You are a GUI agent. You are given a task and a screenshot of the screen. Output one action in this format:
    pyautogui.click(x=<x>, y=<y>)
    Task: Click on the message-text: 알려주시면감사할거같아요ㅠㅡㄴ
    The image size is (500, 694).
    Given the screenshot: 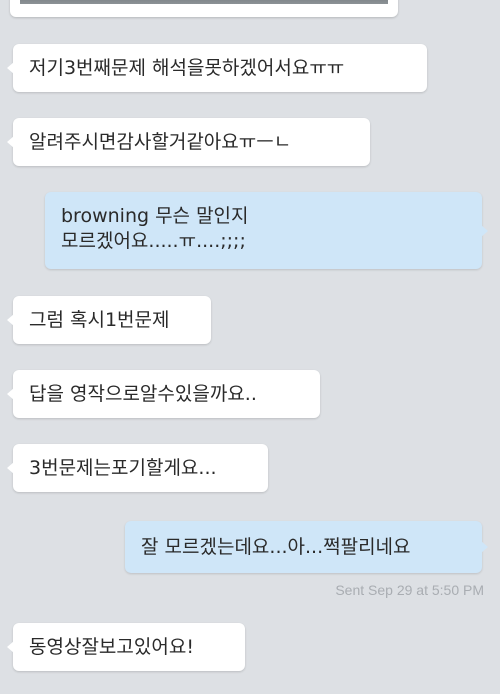 What is the action you would take?
    pyautogui.click(x=160, y=141)
    